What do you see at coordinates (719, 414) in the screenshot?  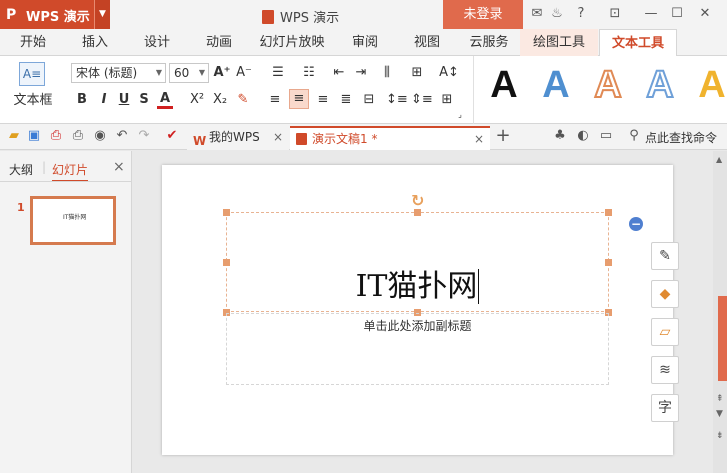 I see `scroll-down-icon: ▼` at bounding box center [719, 414].